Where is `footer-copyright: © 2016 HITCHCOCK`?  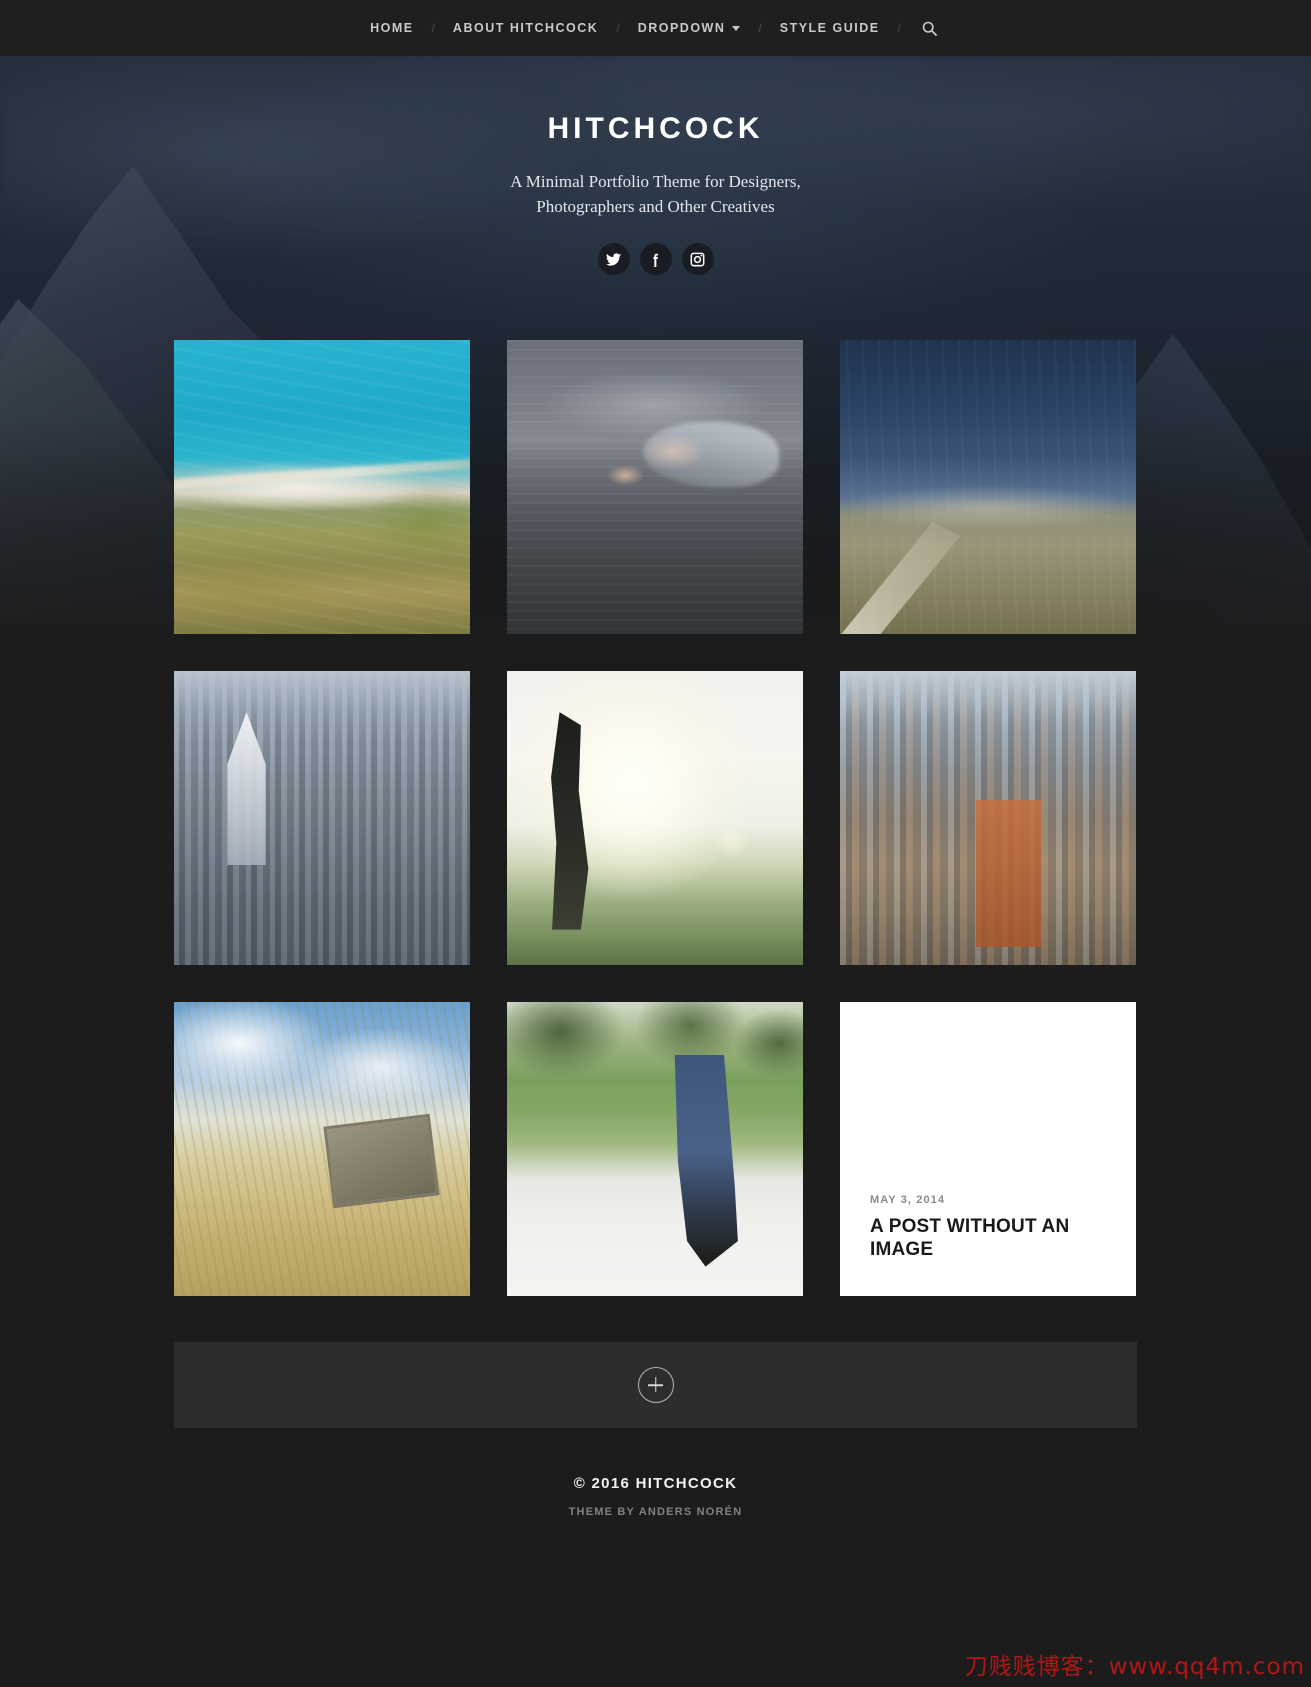 footer-copyright: © 2016 HITCHCOCK is located at coordinates (655, 1483).